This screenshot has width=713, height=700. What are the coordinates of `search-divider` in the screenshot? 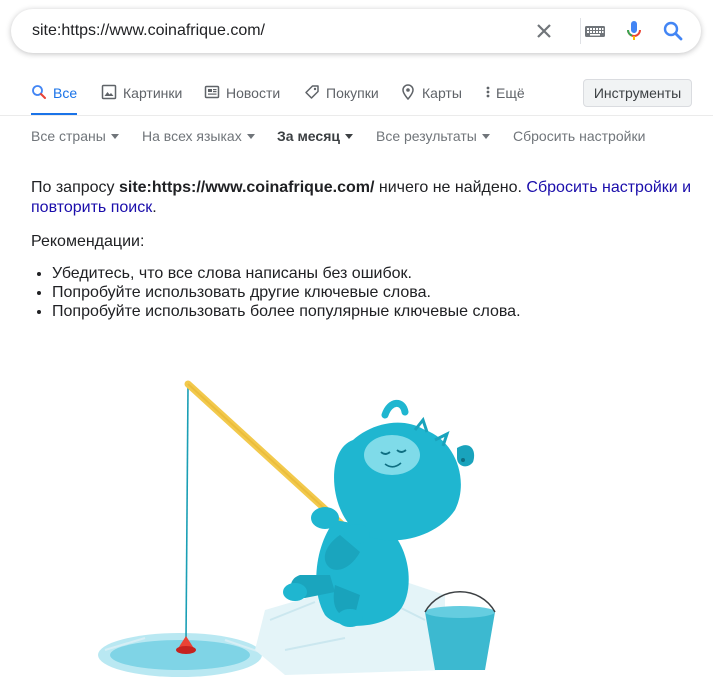 It's located at (580, 31).